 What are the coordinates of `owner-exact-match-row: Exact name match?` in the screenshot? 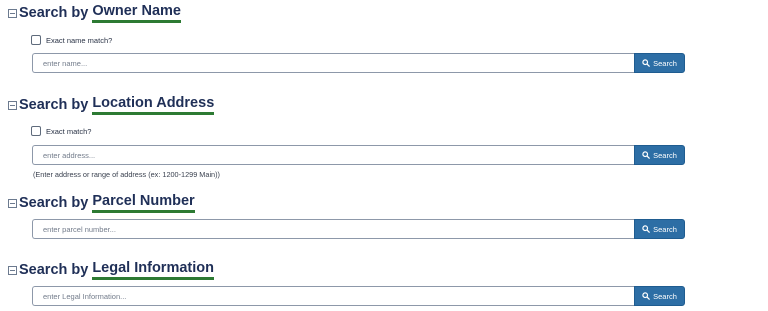 It's located at (71, 40).